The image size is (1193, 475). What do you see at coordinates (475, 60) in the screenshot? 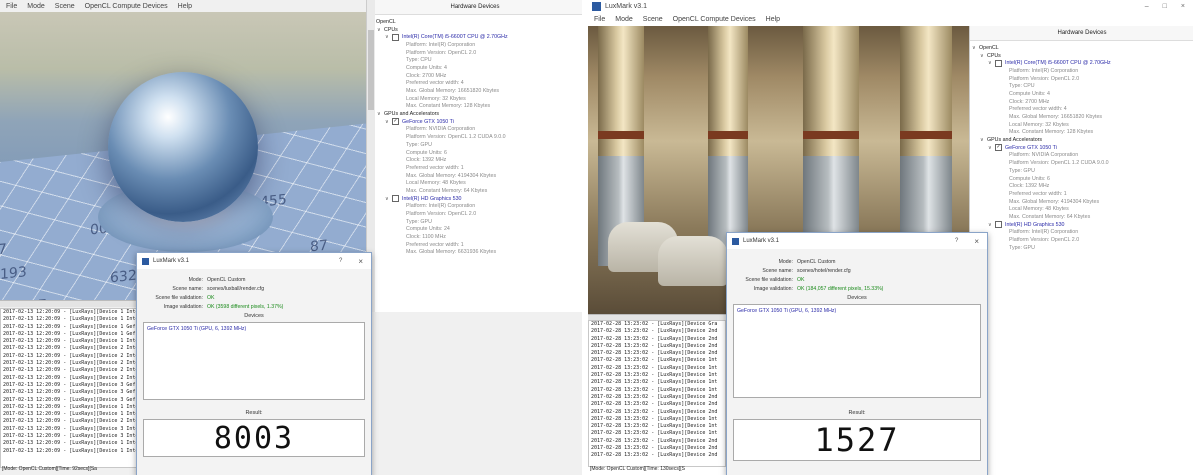
I see `device-property: Type: CPU` at bounding box center [475, 60].